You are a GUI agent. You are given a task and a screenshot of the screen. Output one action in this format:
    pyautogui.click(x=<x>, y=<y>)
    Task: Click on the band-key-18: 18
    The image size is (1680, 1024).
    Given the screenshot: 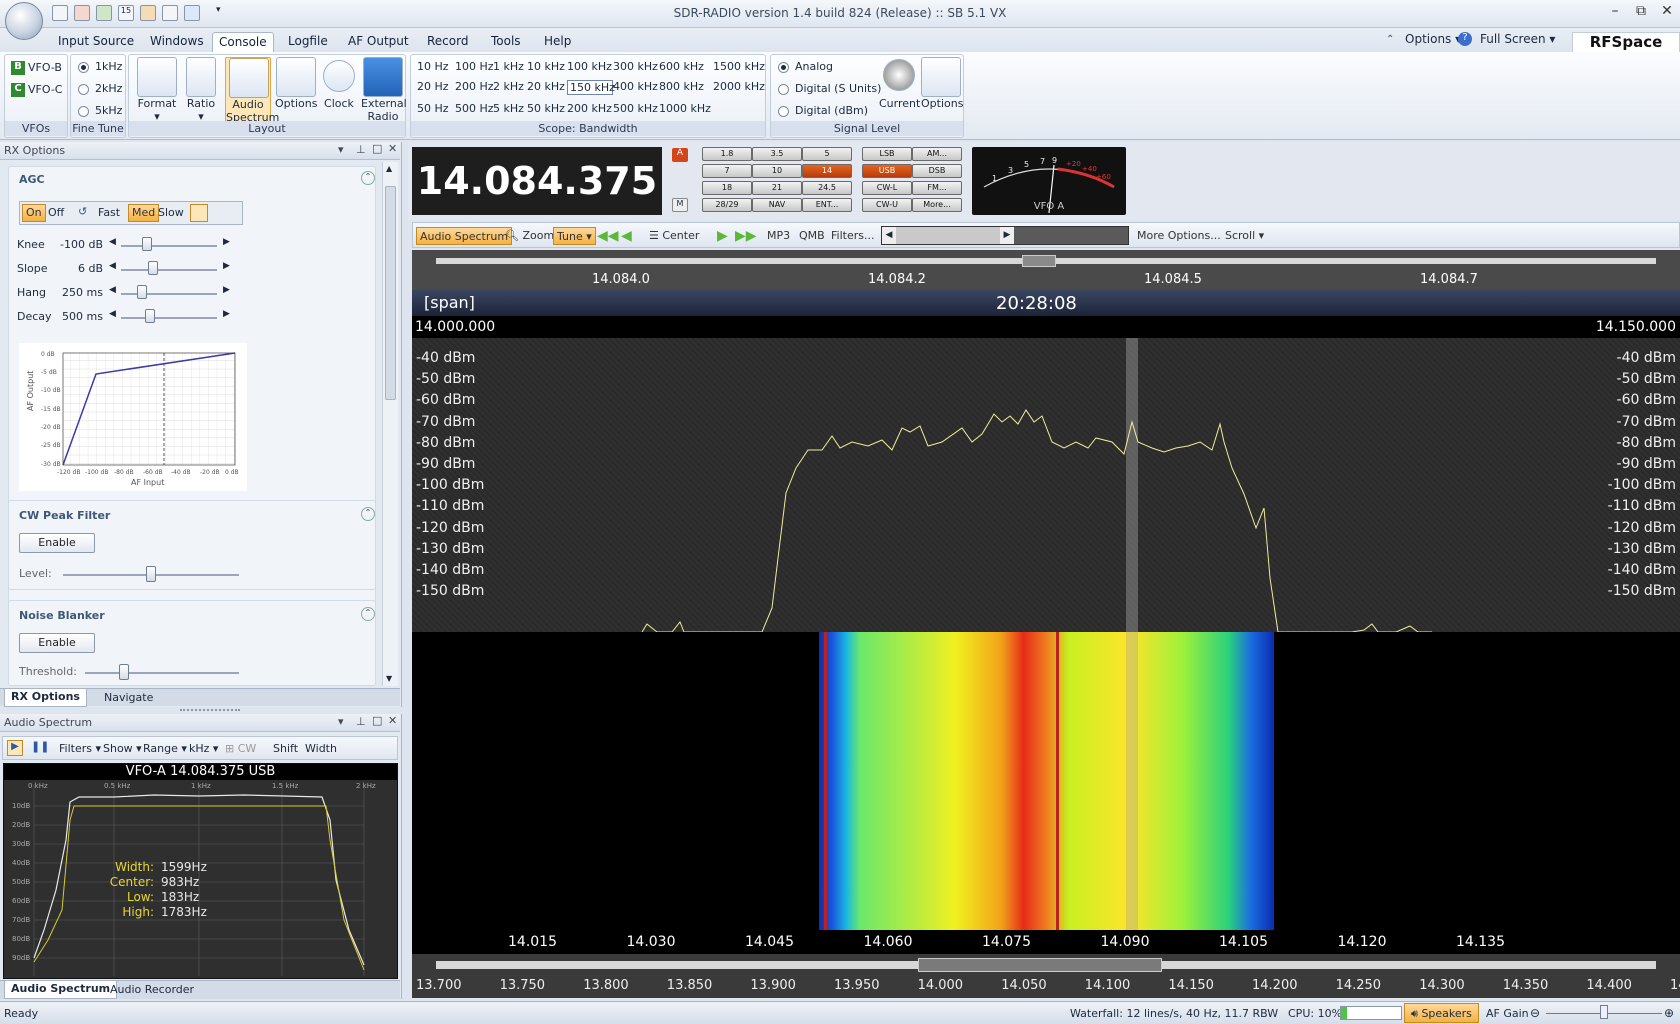 What is the action you would take?
    pyautogui.click(x=727, y=188)
    